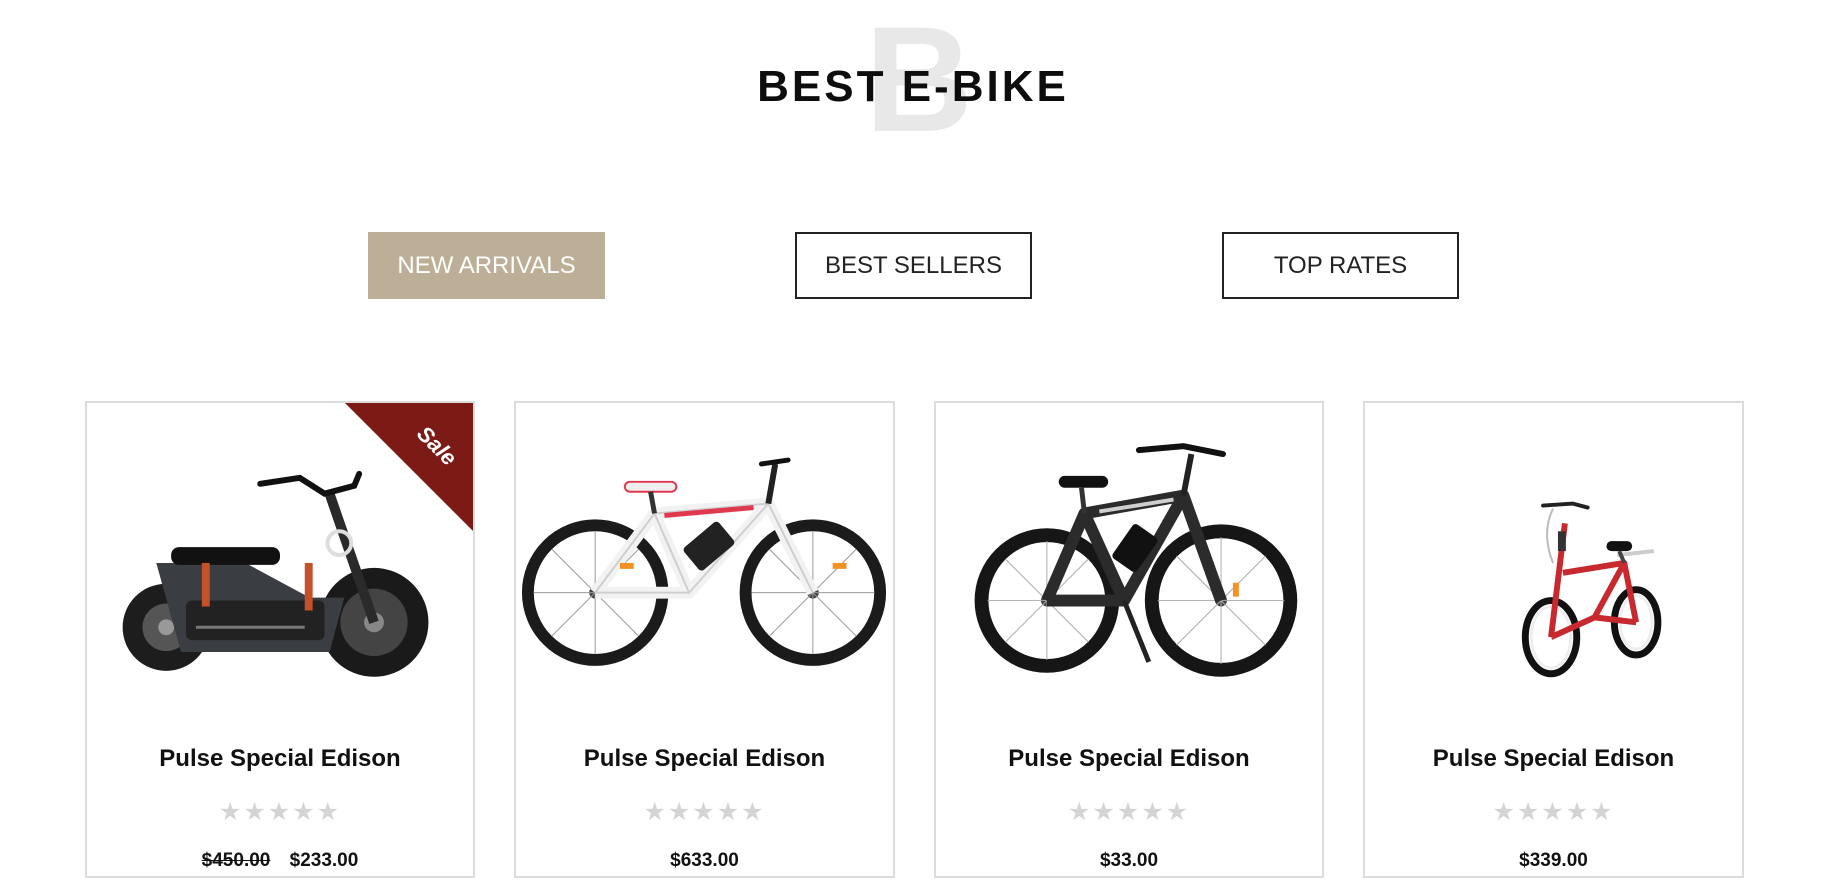  I want to click on price-row: $339.00, so click(1553, 861).